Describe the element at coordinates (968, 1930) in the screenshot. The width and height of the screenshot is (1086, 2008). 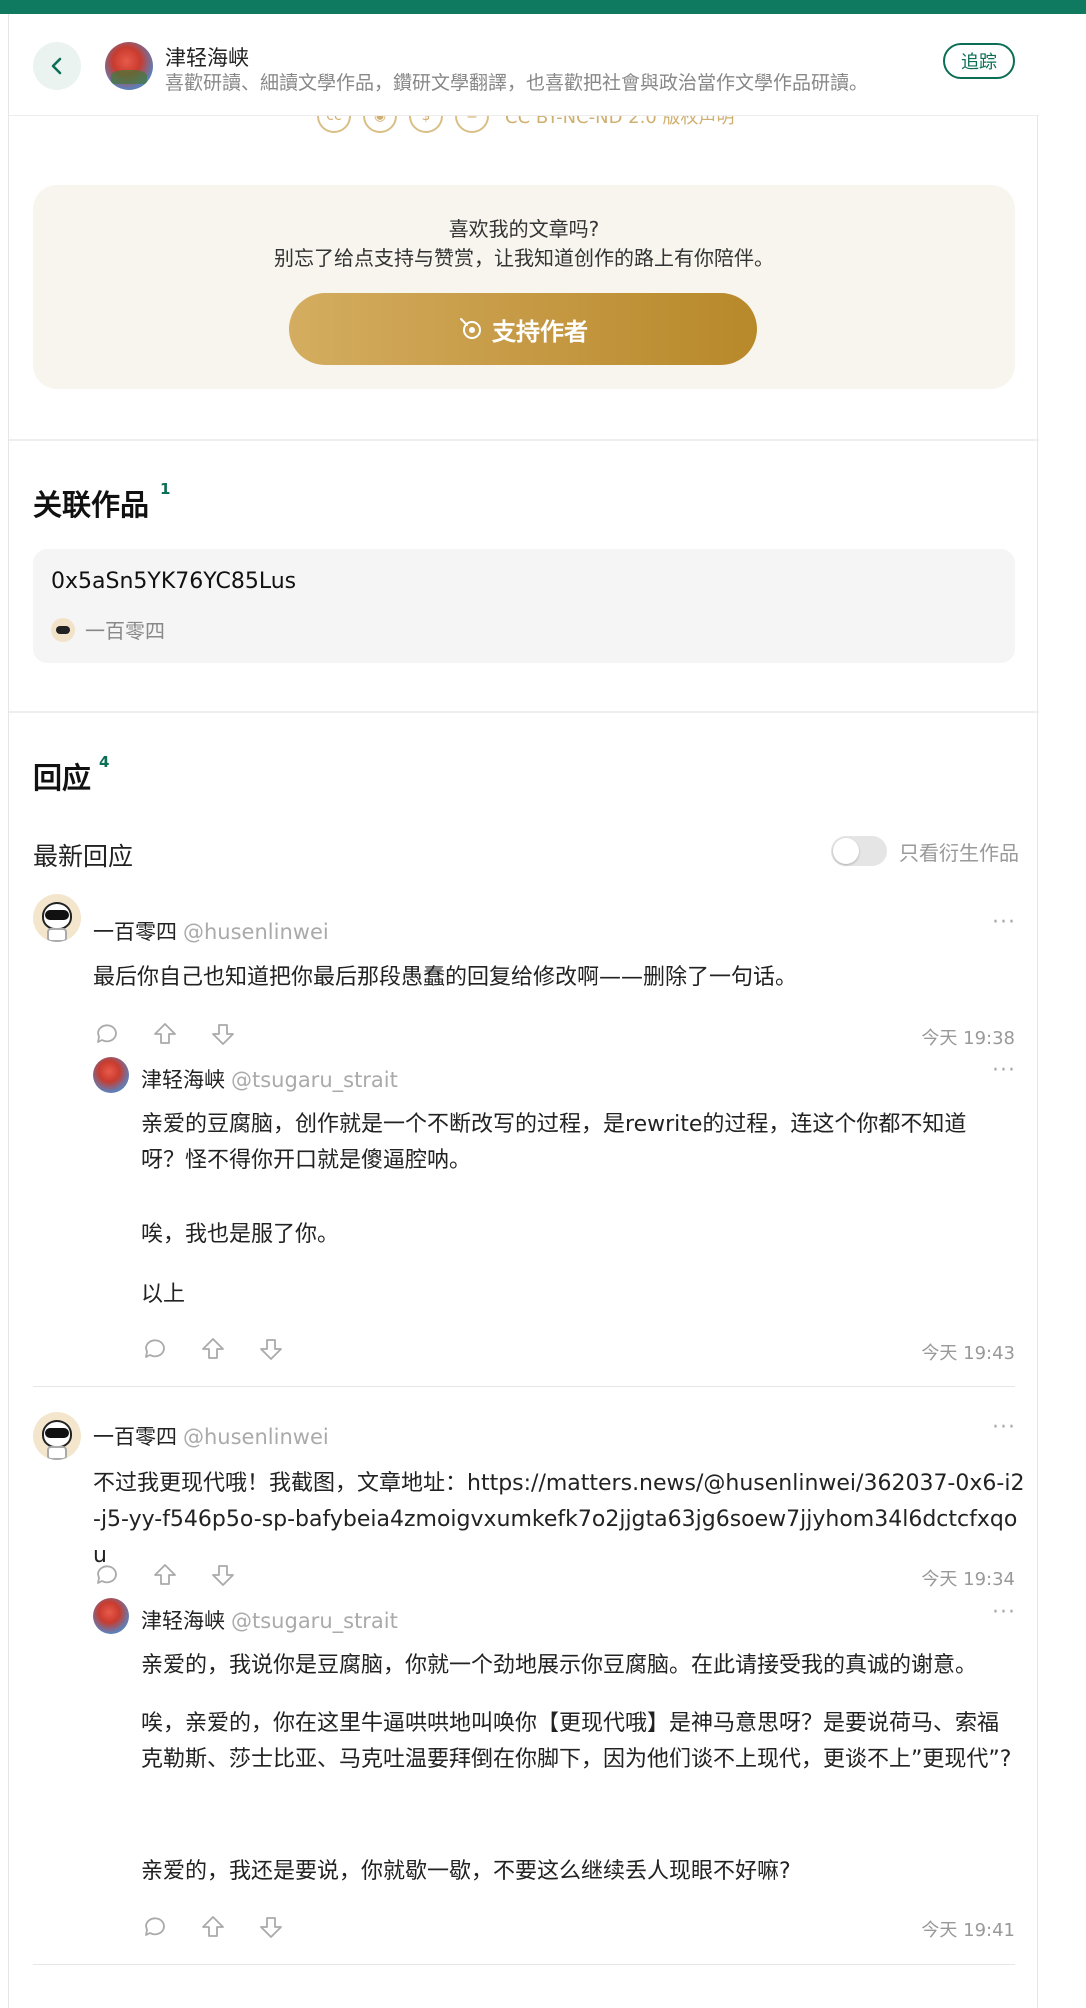
I see `comment-time: 今天 19:41` at that location.